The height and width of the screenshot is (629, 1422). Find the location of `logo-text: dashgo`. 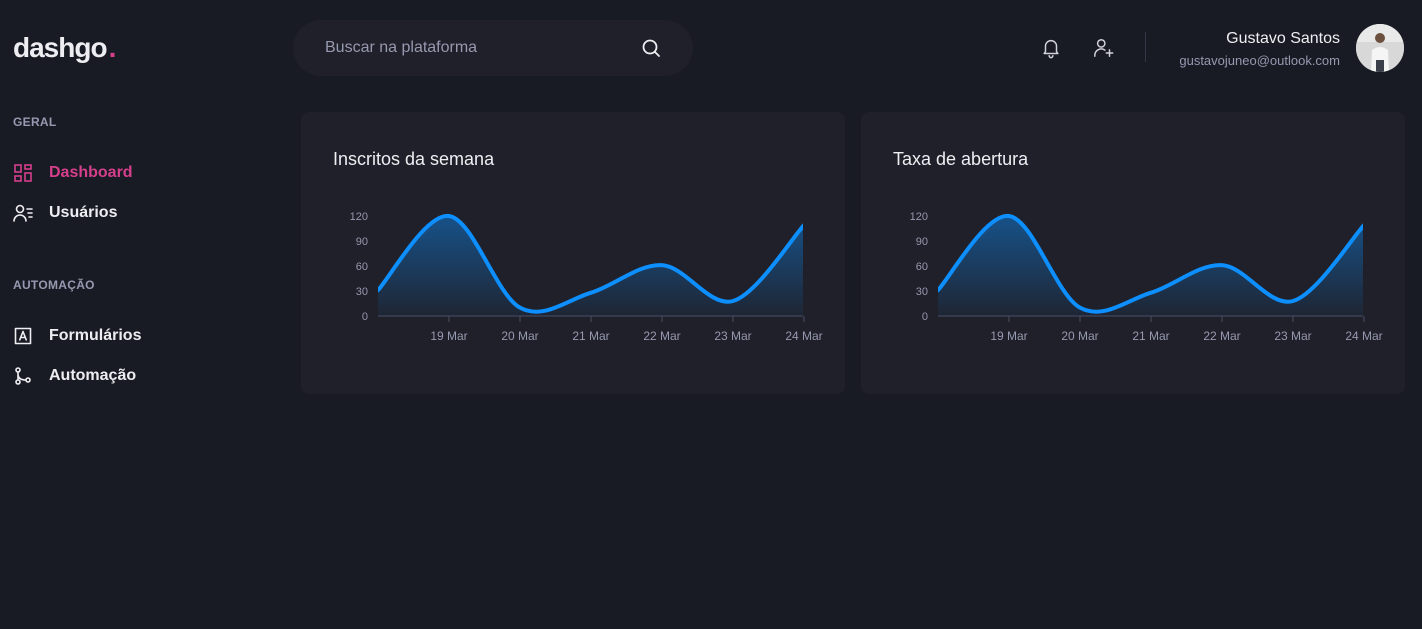

logo-text: dashgo is located at coordinates (60, 47).